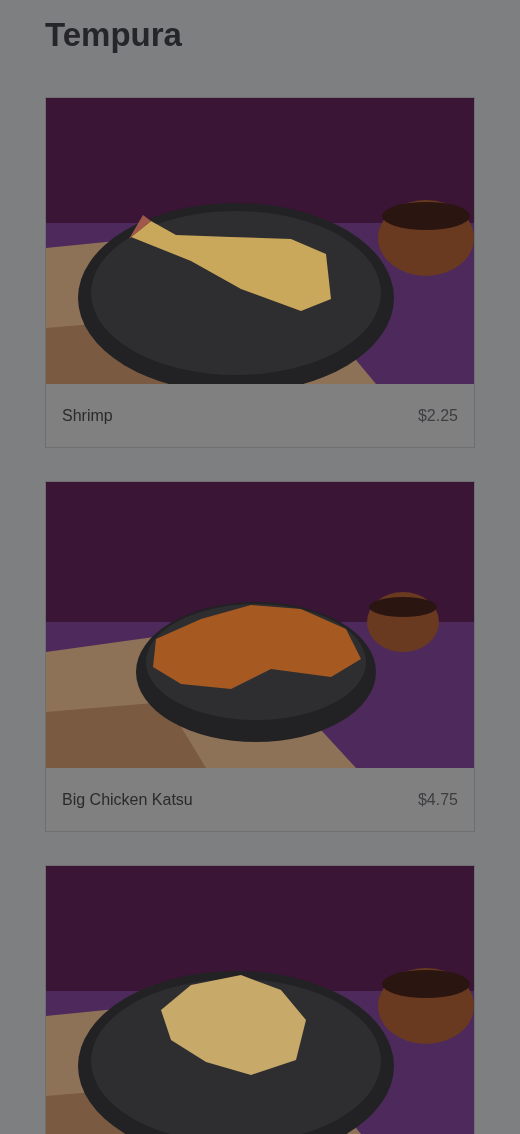 The width and height of the screenshot is (520, 1134). I want to click on item-price: $2.25, so click(437, 415).